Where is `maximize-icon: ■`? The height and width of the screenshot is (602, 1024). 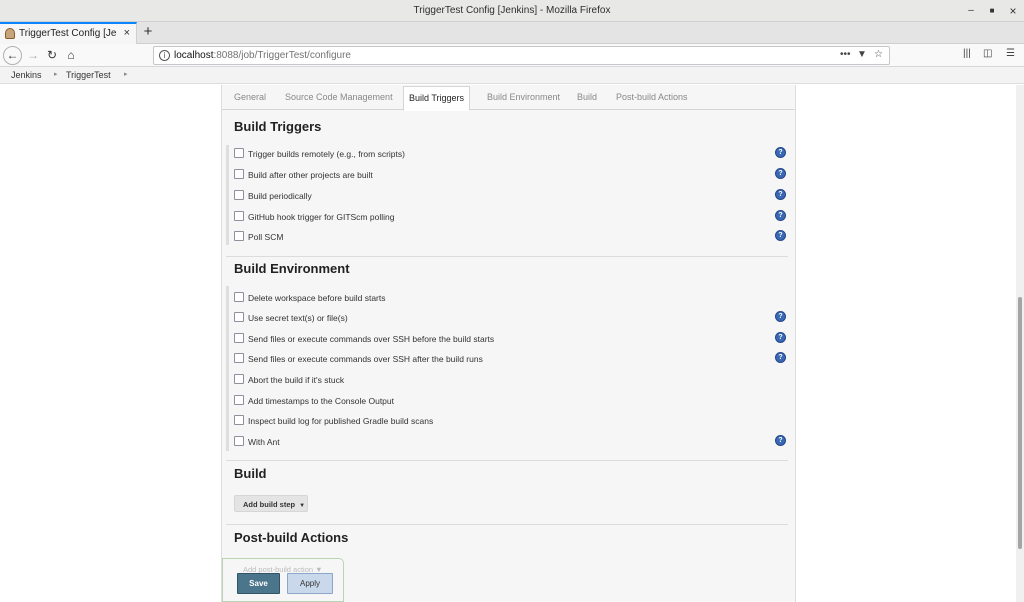 maximize-icon: ■ is located at coordinates (992, 11).